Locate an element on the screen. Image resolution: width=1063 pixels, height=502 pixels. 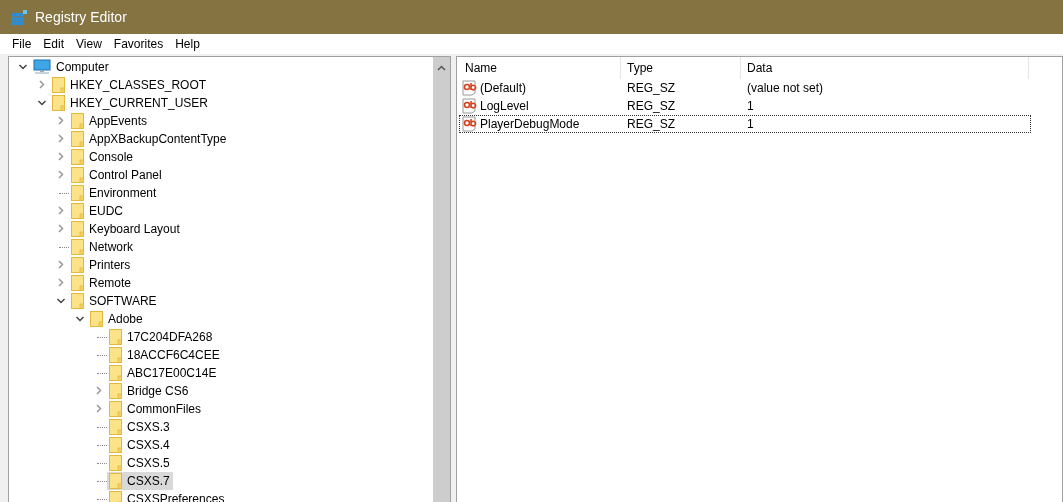
menu-item: Help is located at coordinates (187, 44).